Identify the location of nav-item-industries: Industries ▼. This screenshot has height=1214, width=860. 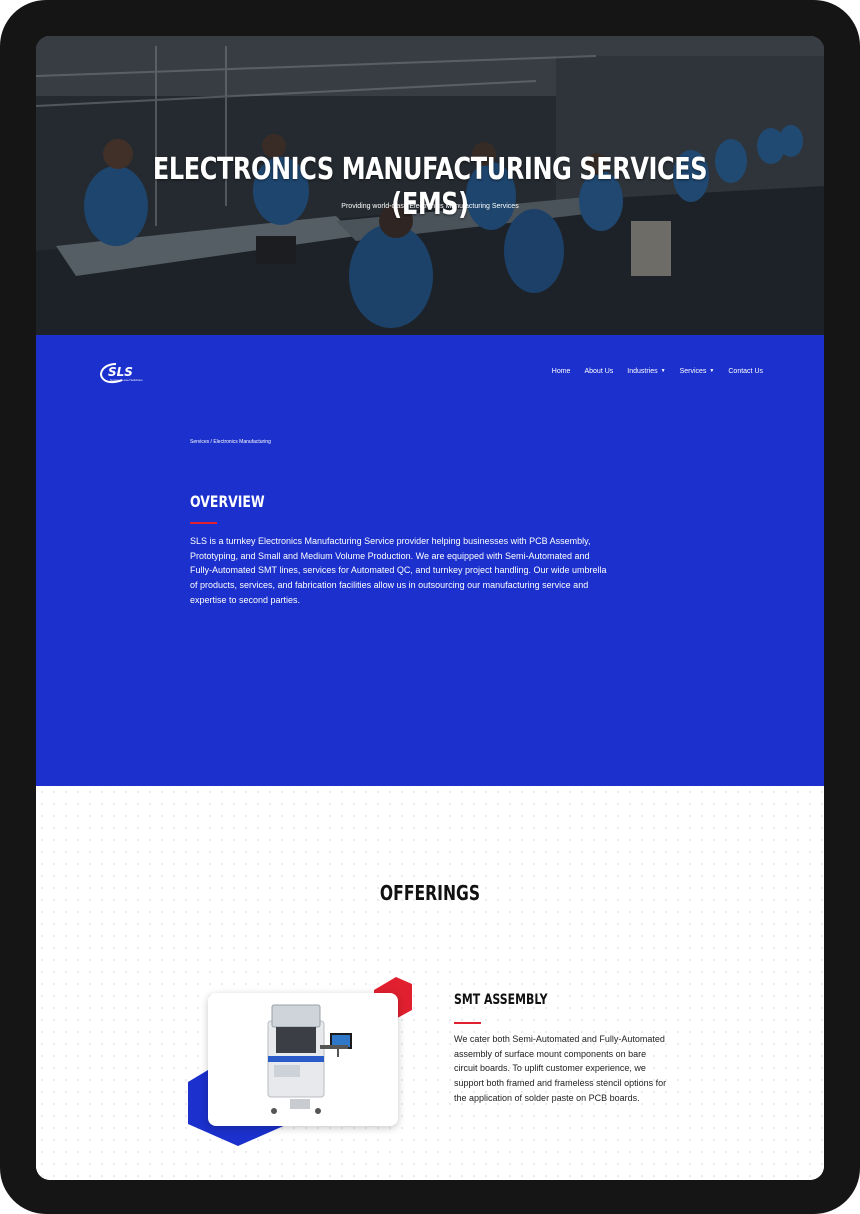
(646, 371).